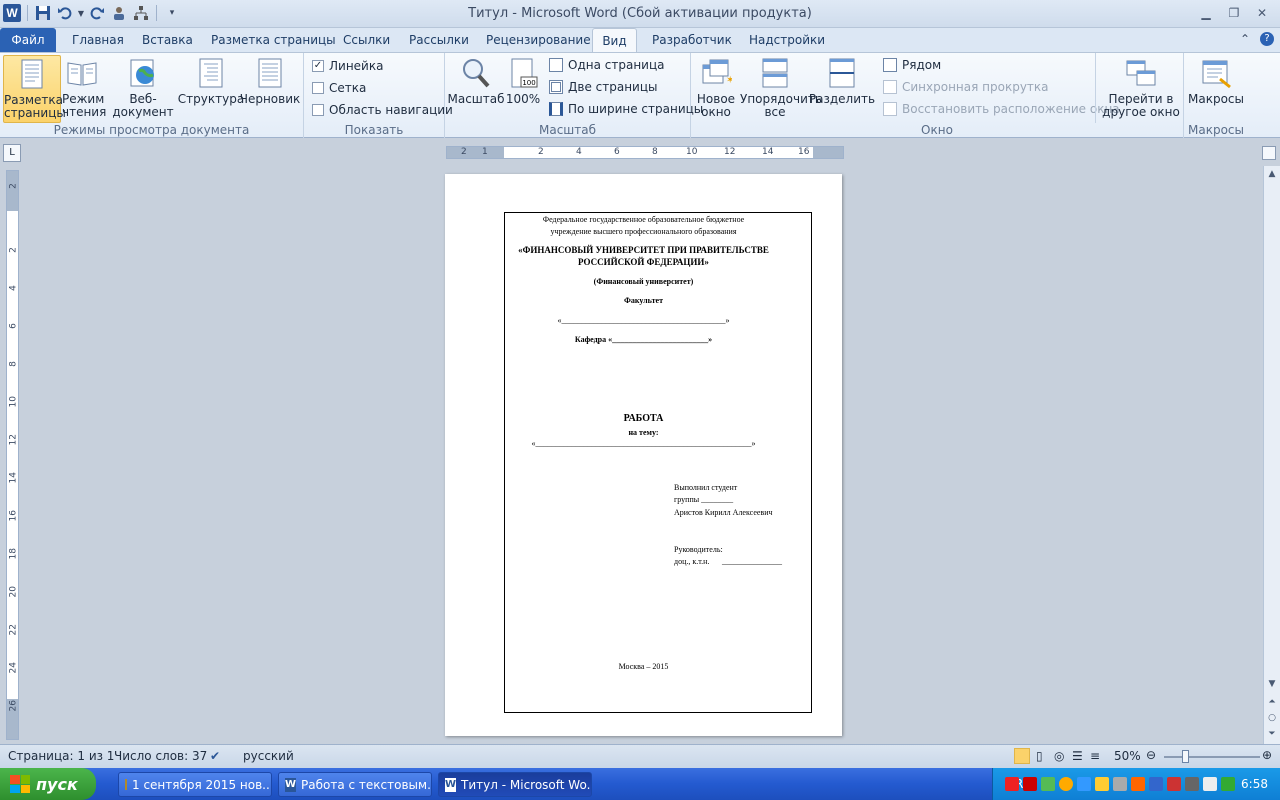 The image size is (1280, 800). I want to click on sync-scroll-button: Синхронная прокрутка, so click(966, 87).